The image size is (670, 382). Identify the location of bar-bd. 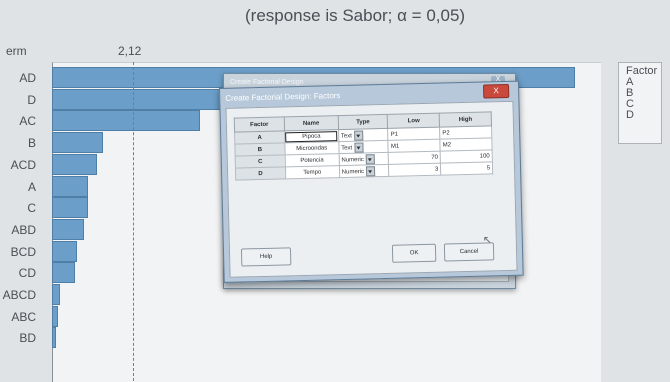
(54, 338).